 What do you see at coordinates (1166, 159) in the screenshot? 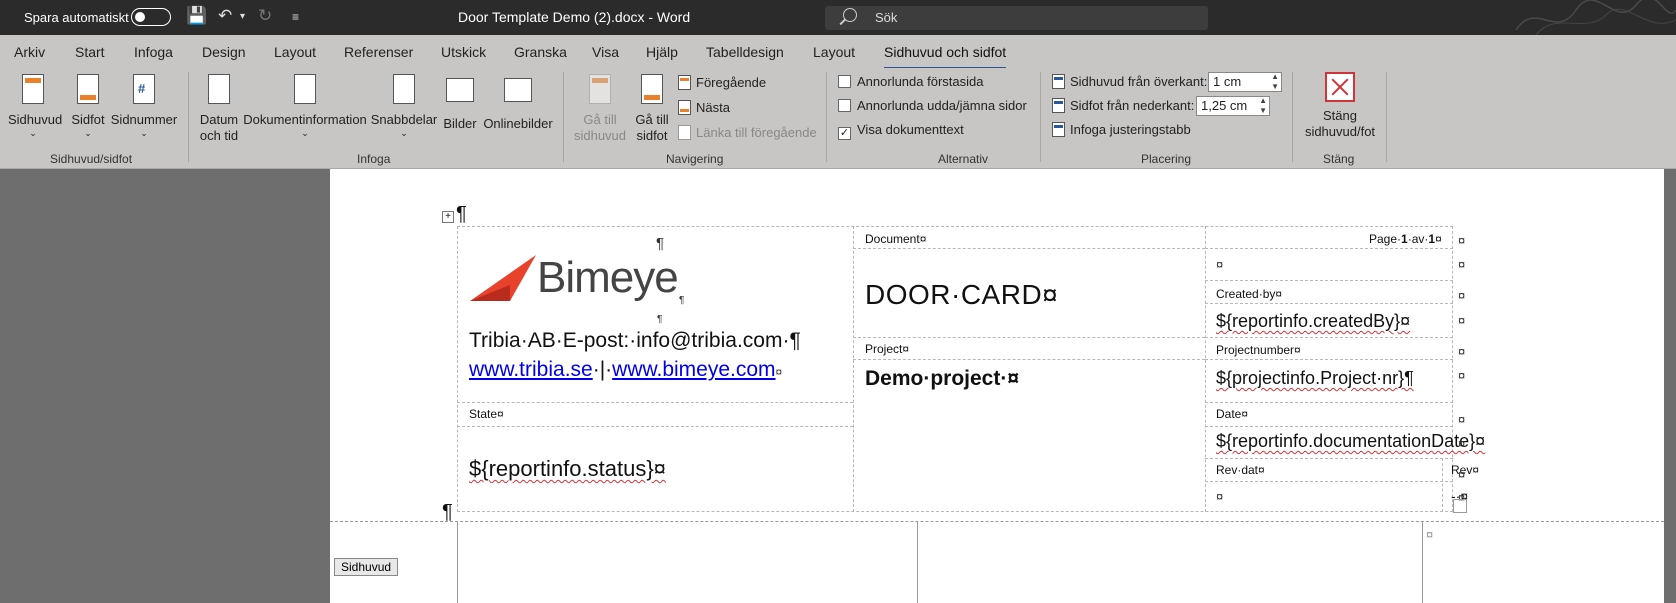
I see `group-label-position: Placering` at bounding box center [1166, 159].